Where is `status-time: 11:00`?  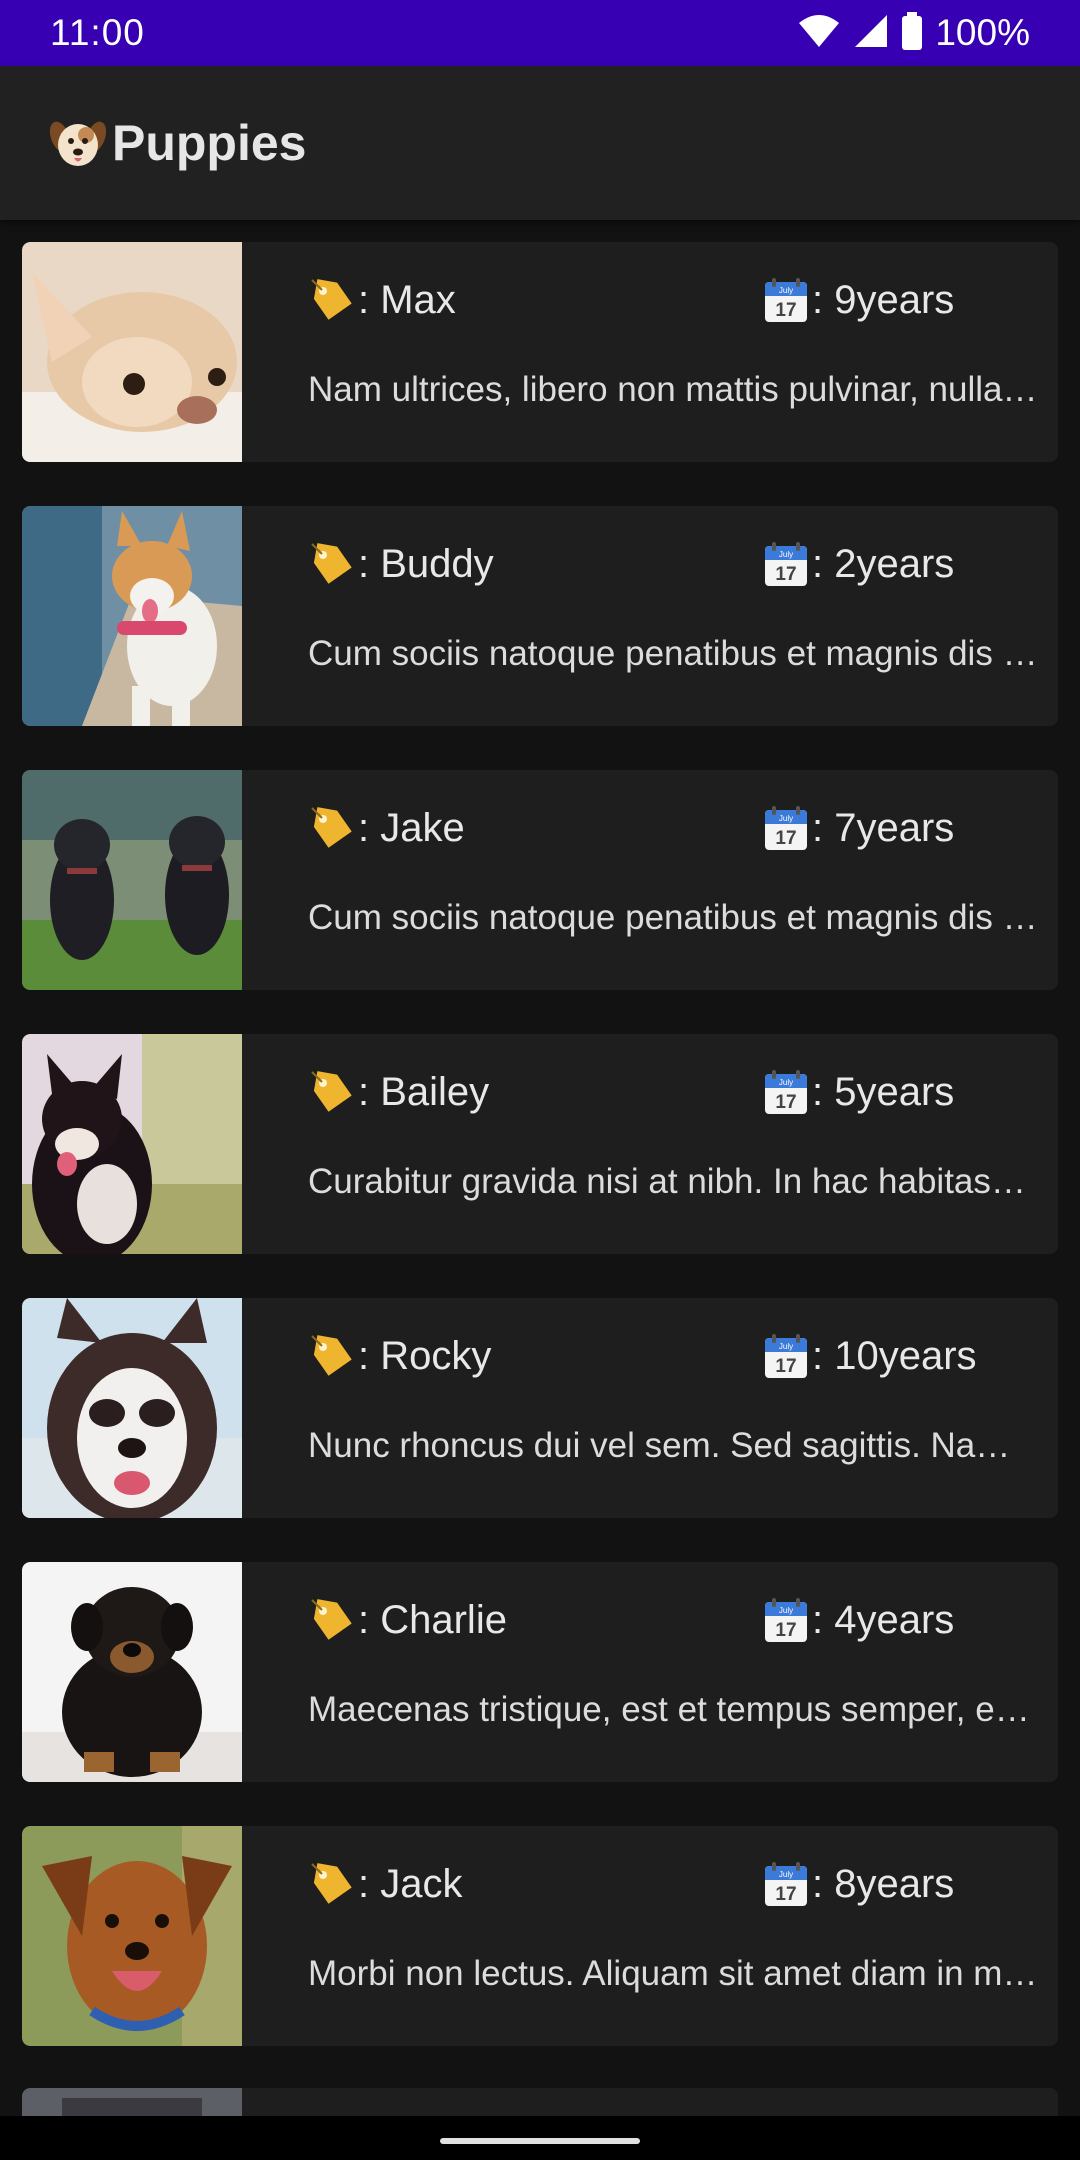 status-time: 11:00 is located at coordinates (97, 32).